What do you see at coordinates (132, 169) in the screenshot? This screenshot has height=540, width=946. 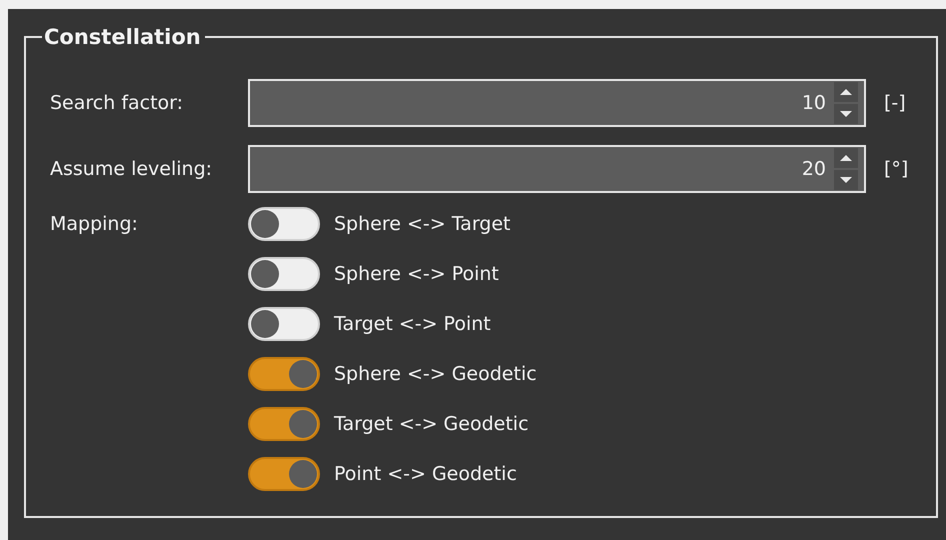 I see `field-label: Assume leveling:` at bounding box center [132, 169].